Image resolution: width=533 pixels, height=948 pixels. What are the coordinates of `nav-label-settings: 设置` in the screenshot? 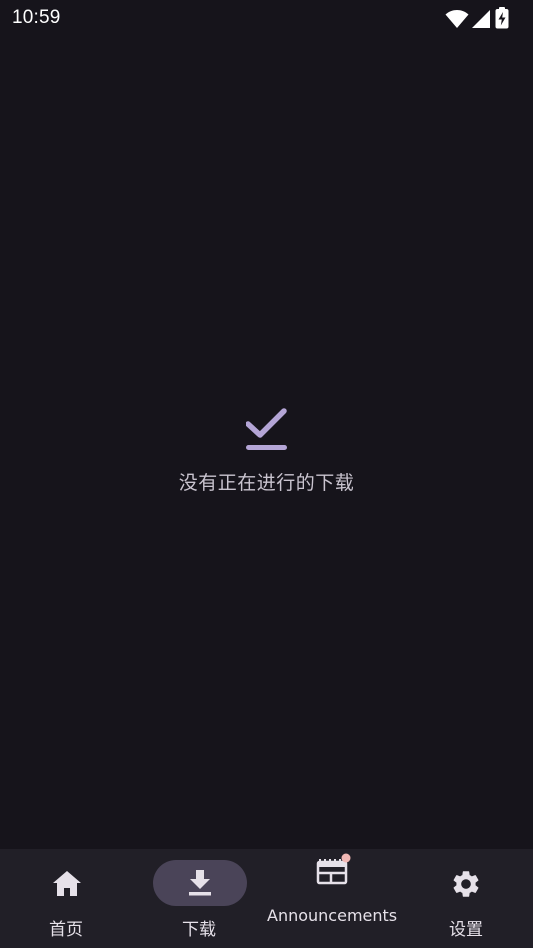 It's located at (466, 930).